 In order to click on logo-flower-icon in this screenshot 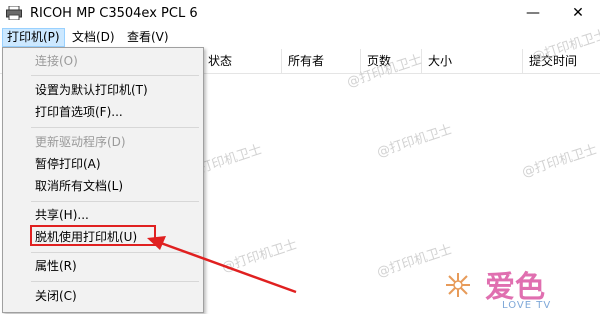, I will do `click(458, 286)`.